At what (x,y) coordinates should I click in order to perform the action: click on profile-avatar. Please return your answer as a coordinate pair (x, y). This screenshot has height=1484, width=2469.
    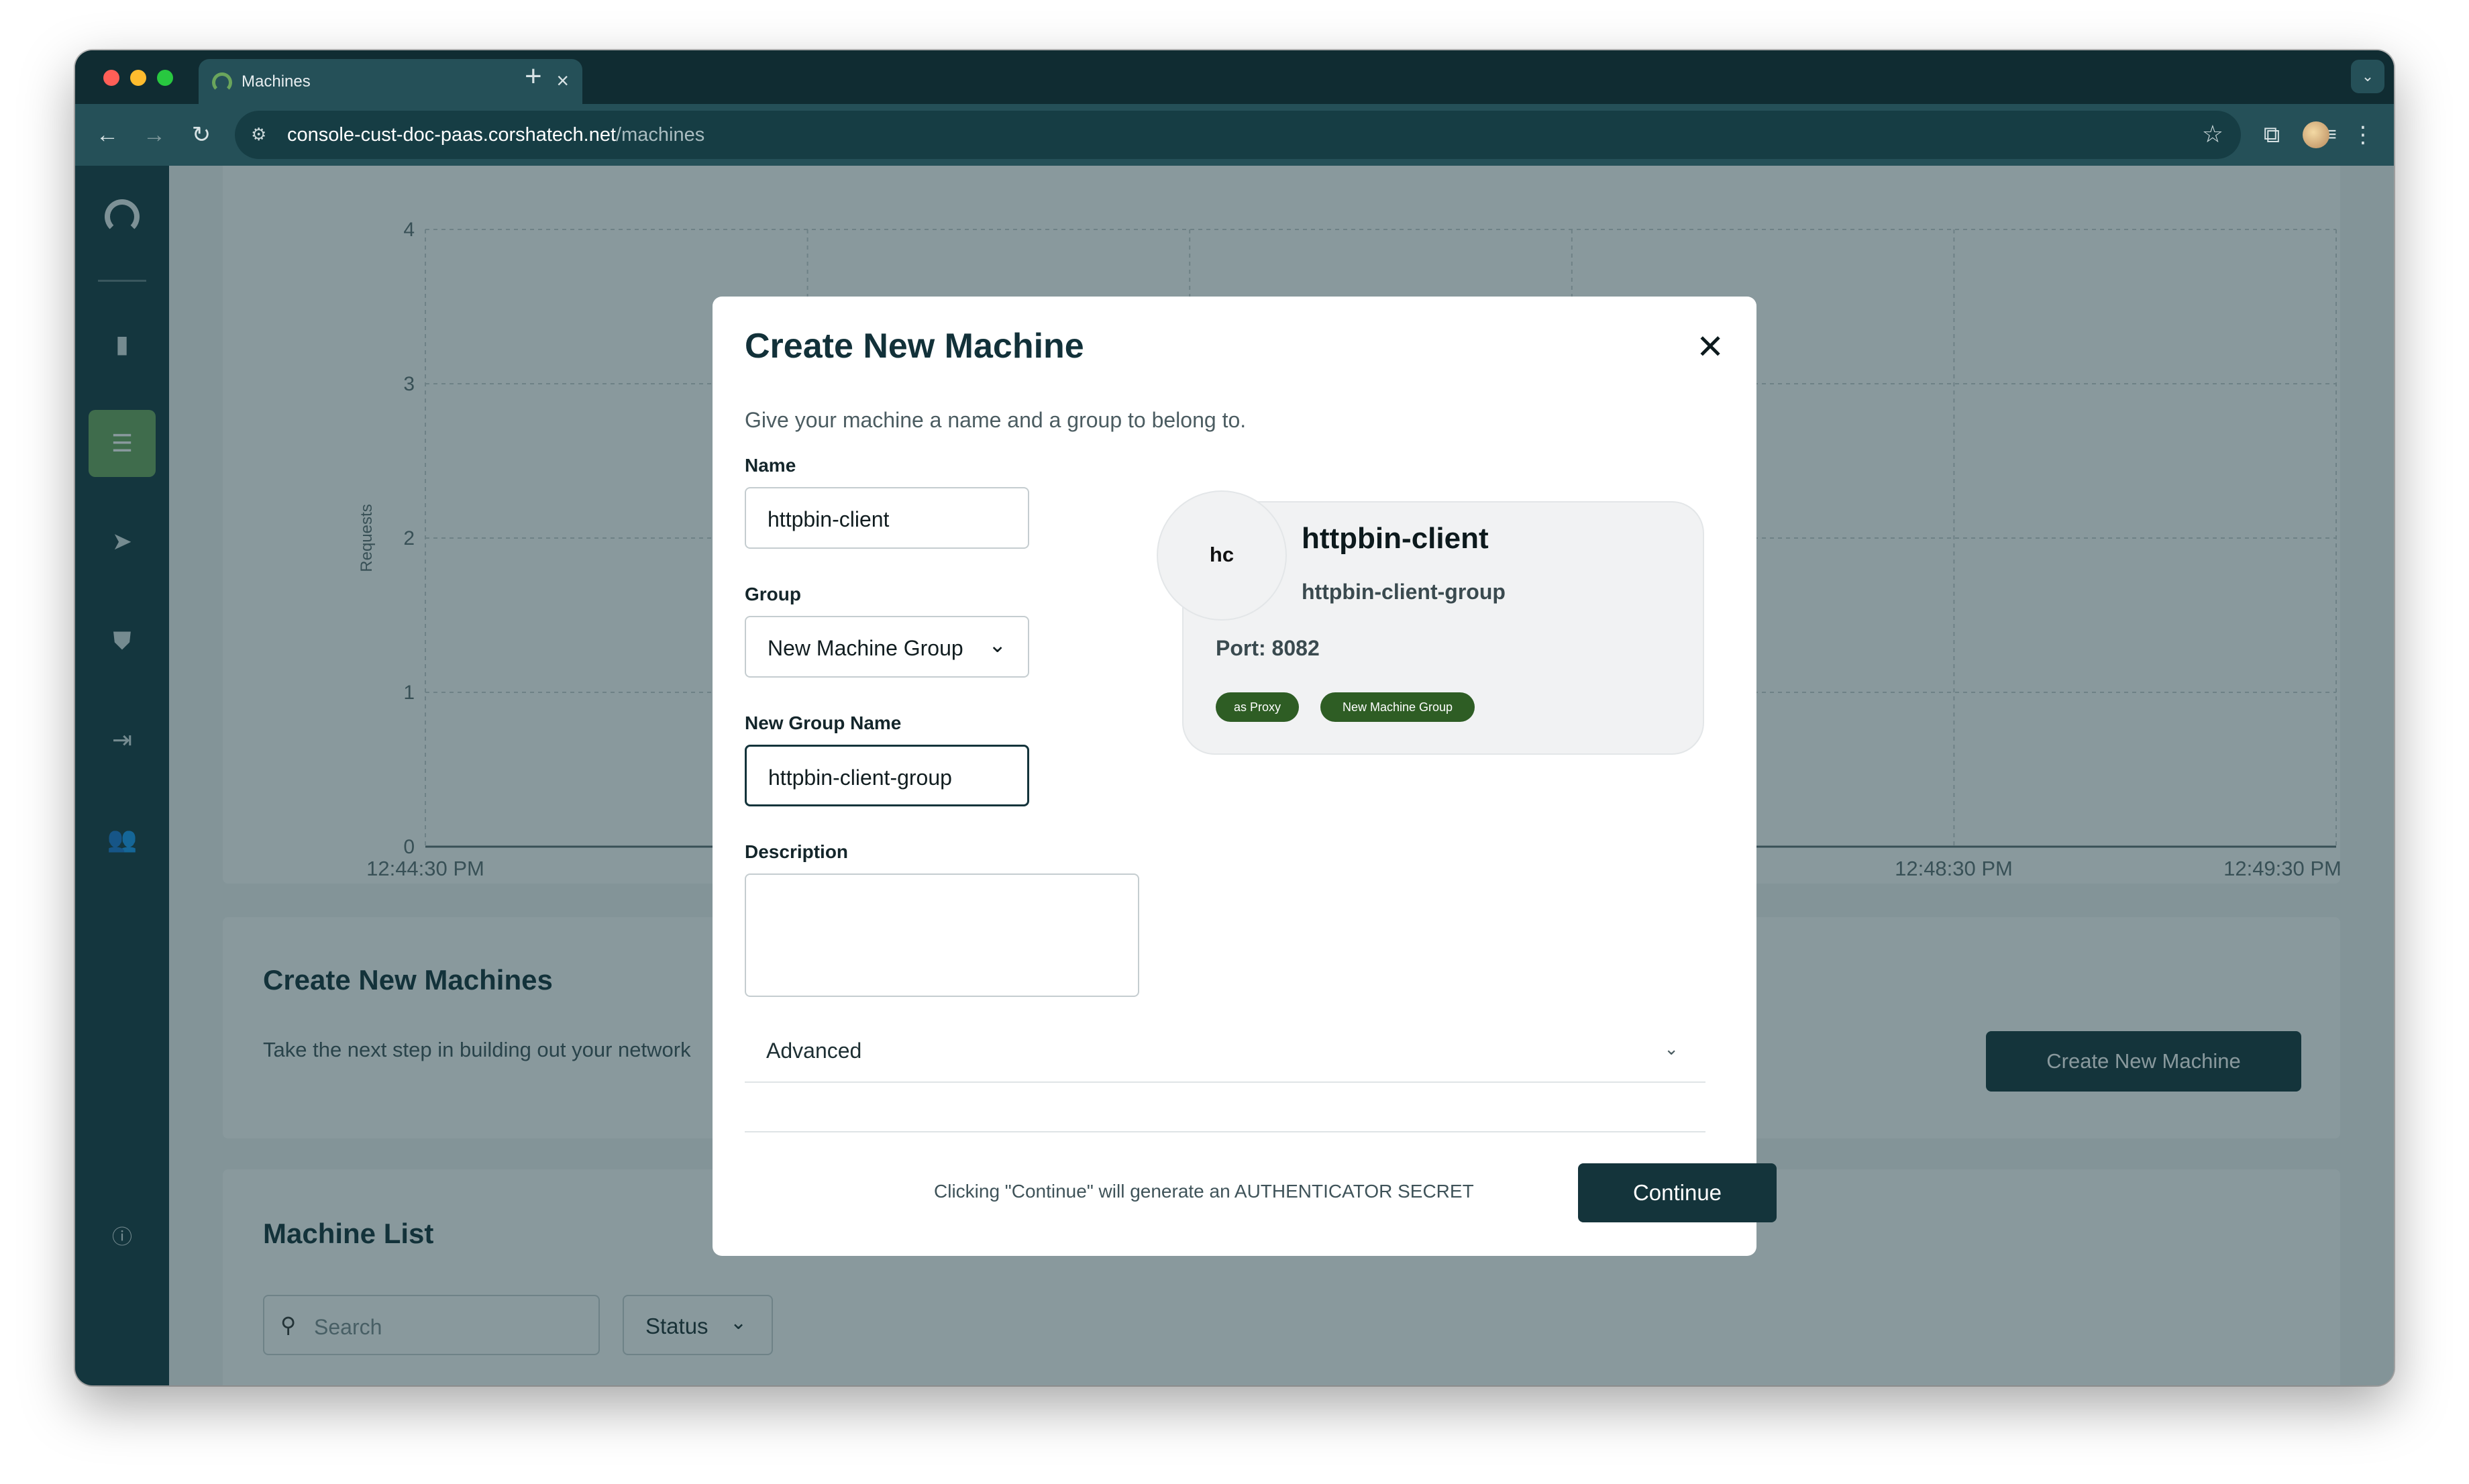
    Looking at the image, I should click on (2316, 134).